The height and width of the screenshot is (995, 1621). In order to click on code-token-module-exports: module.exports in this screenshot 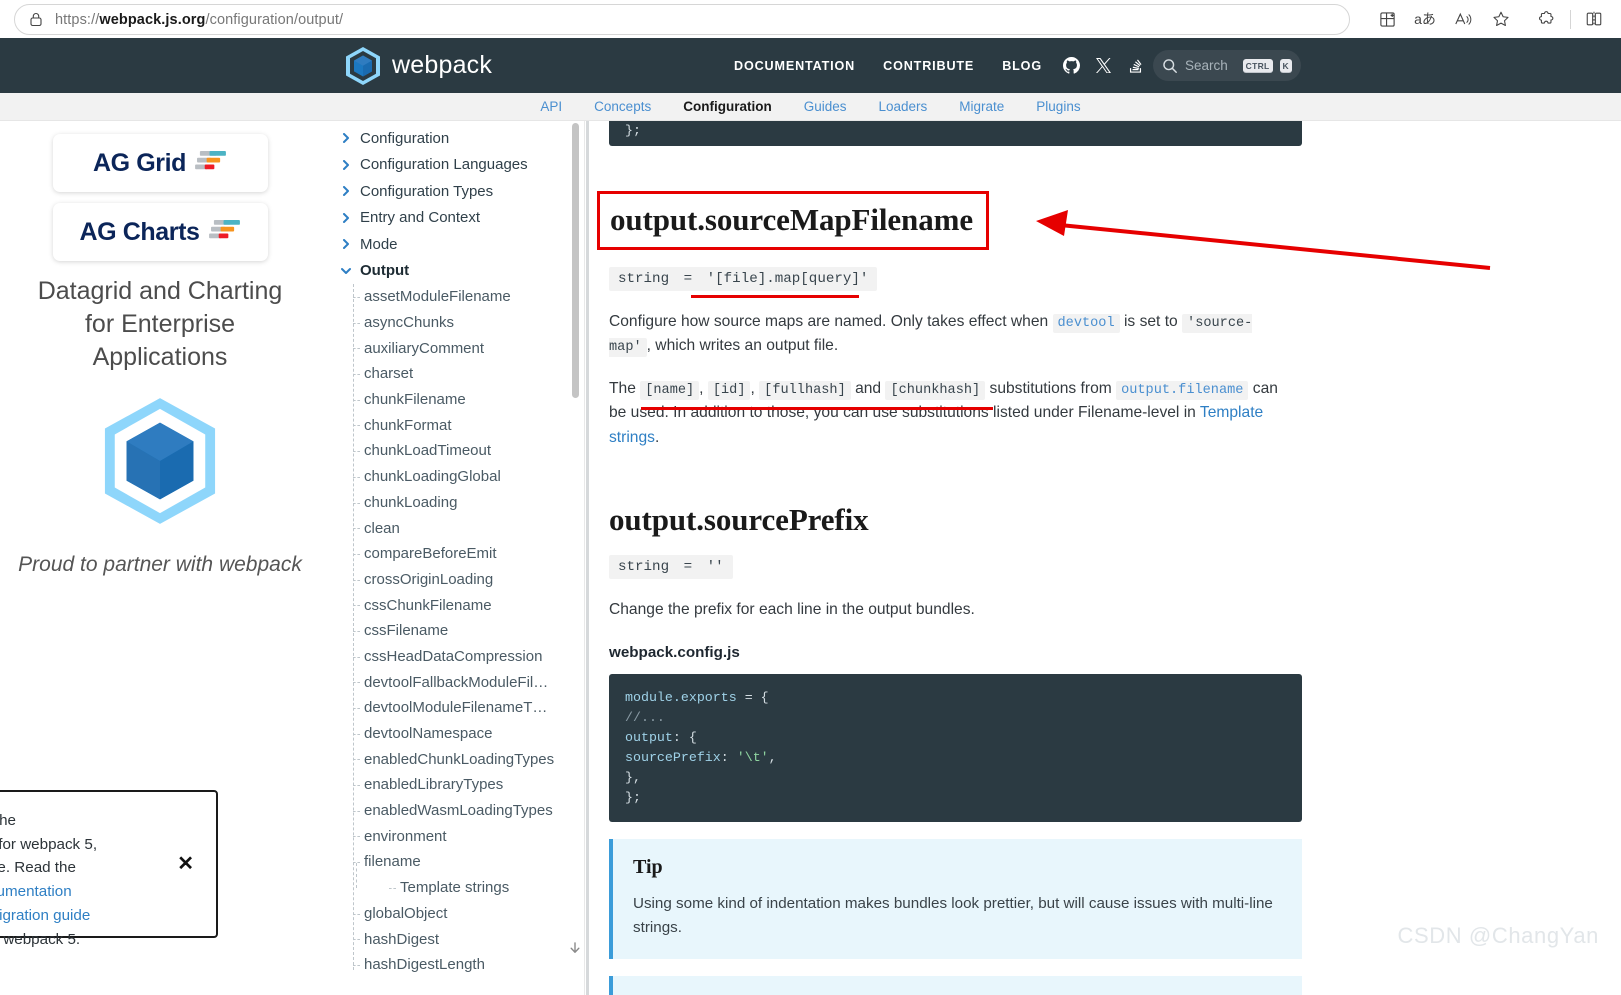, I will do `click(681, 697)`.